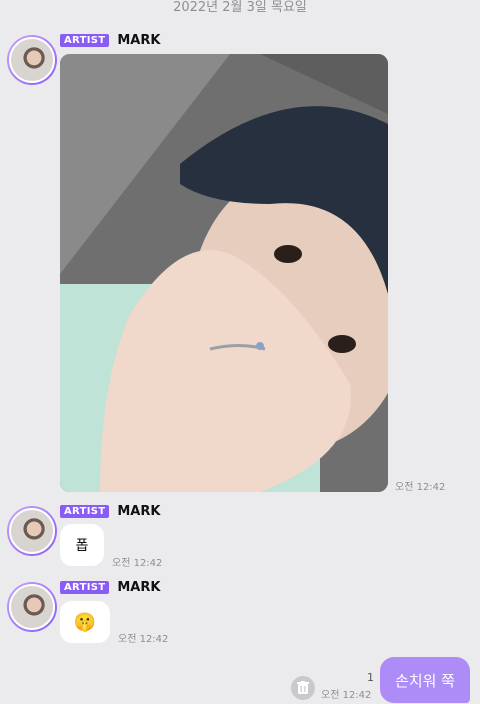 This screenshot has width=480, height=704. Describe the element at coordinates (240, 7) in the screenshot. I see `date-header: 2022년 2월 3일 목요일` at that location.